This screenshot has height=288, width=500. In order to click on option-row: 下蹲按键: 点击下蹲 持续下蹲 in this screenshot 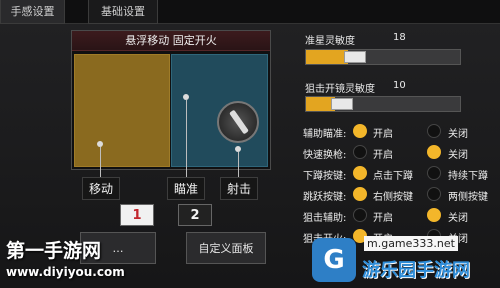, I will do `click(401, 174)`.